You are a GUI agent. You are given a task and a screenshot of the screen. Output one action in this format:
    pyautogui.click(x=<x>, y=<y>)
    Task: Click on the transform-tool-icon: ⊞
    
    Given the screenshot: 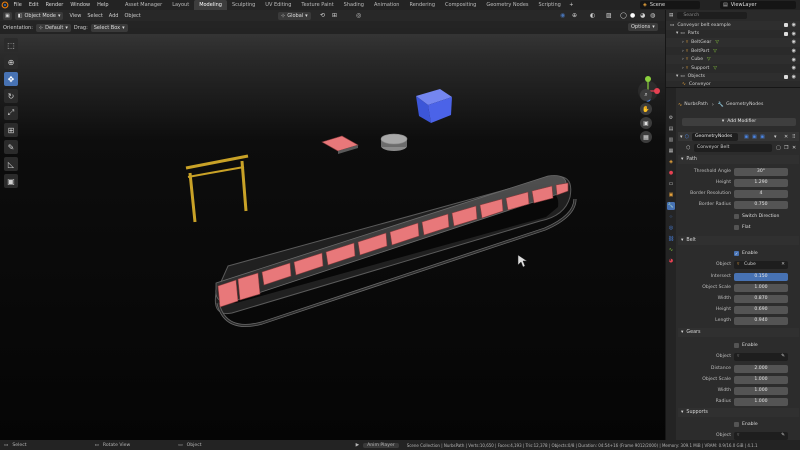 What is the action you would take?
    pyautogui.click(x=11, y=130)
    